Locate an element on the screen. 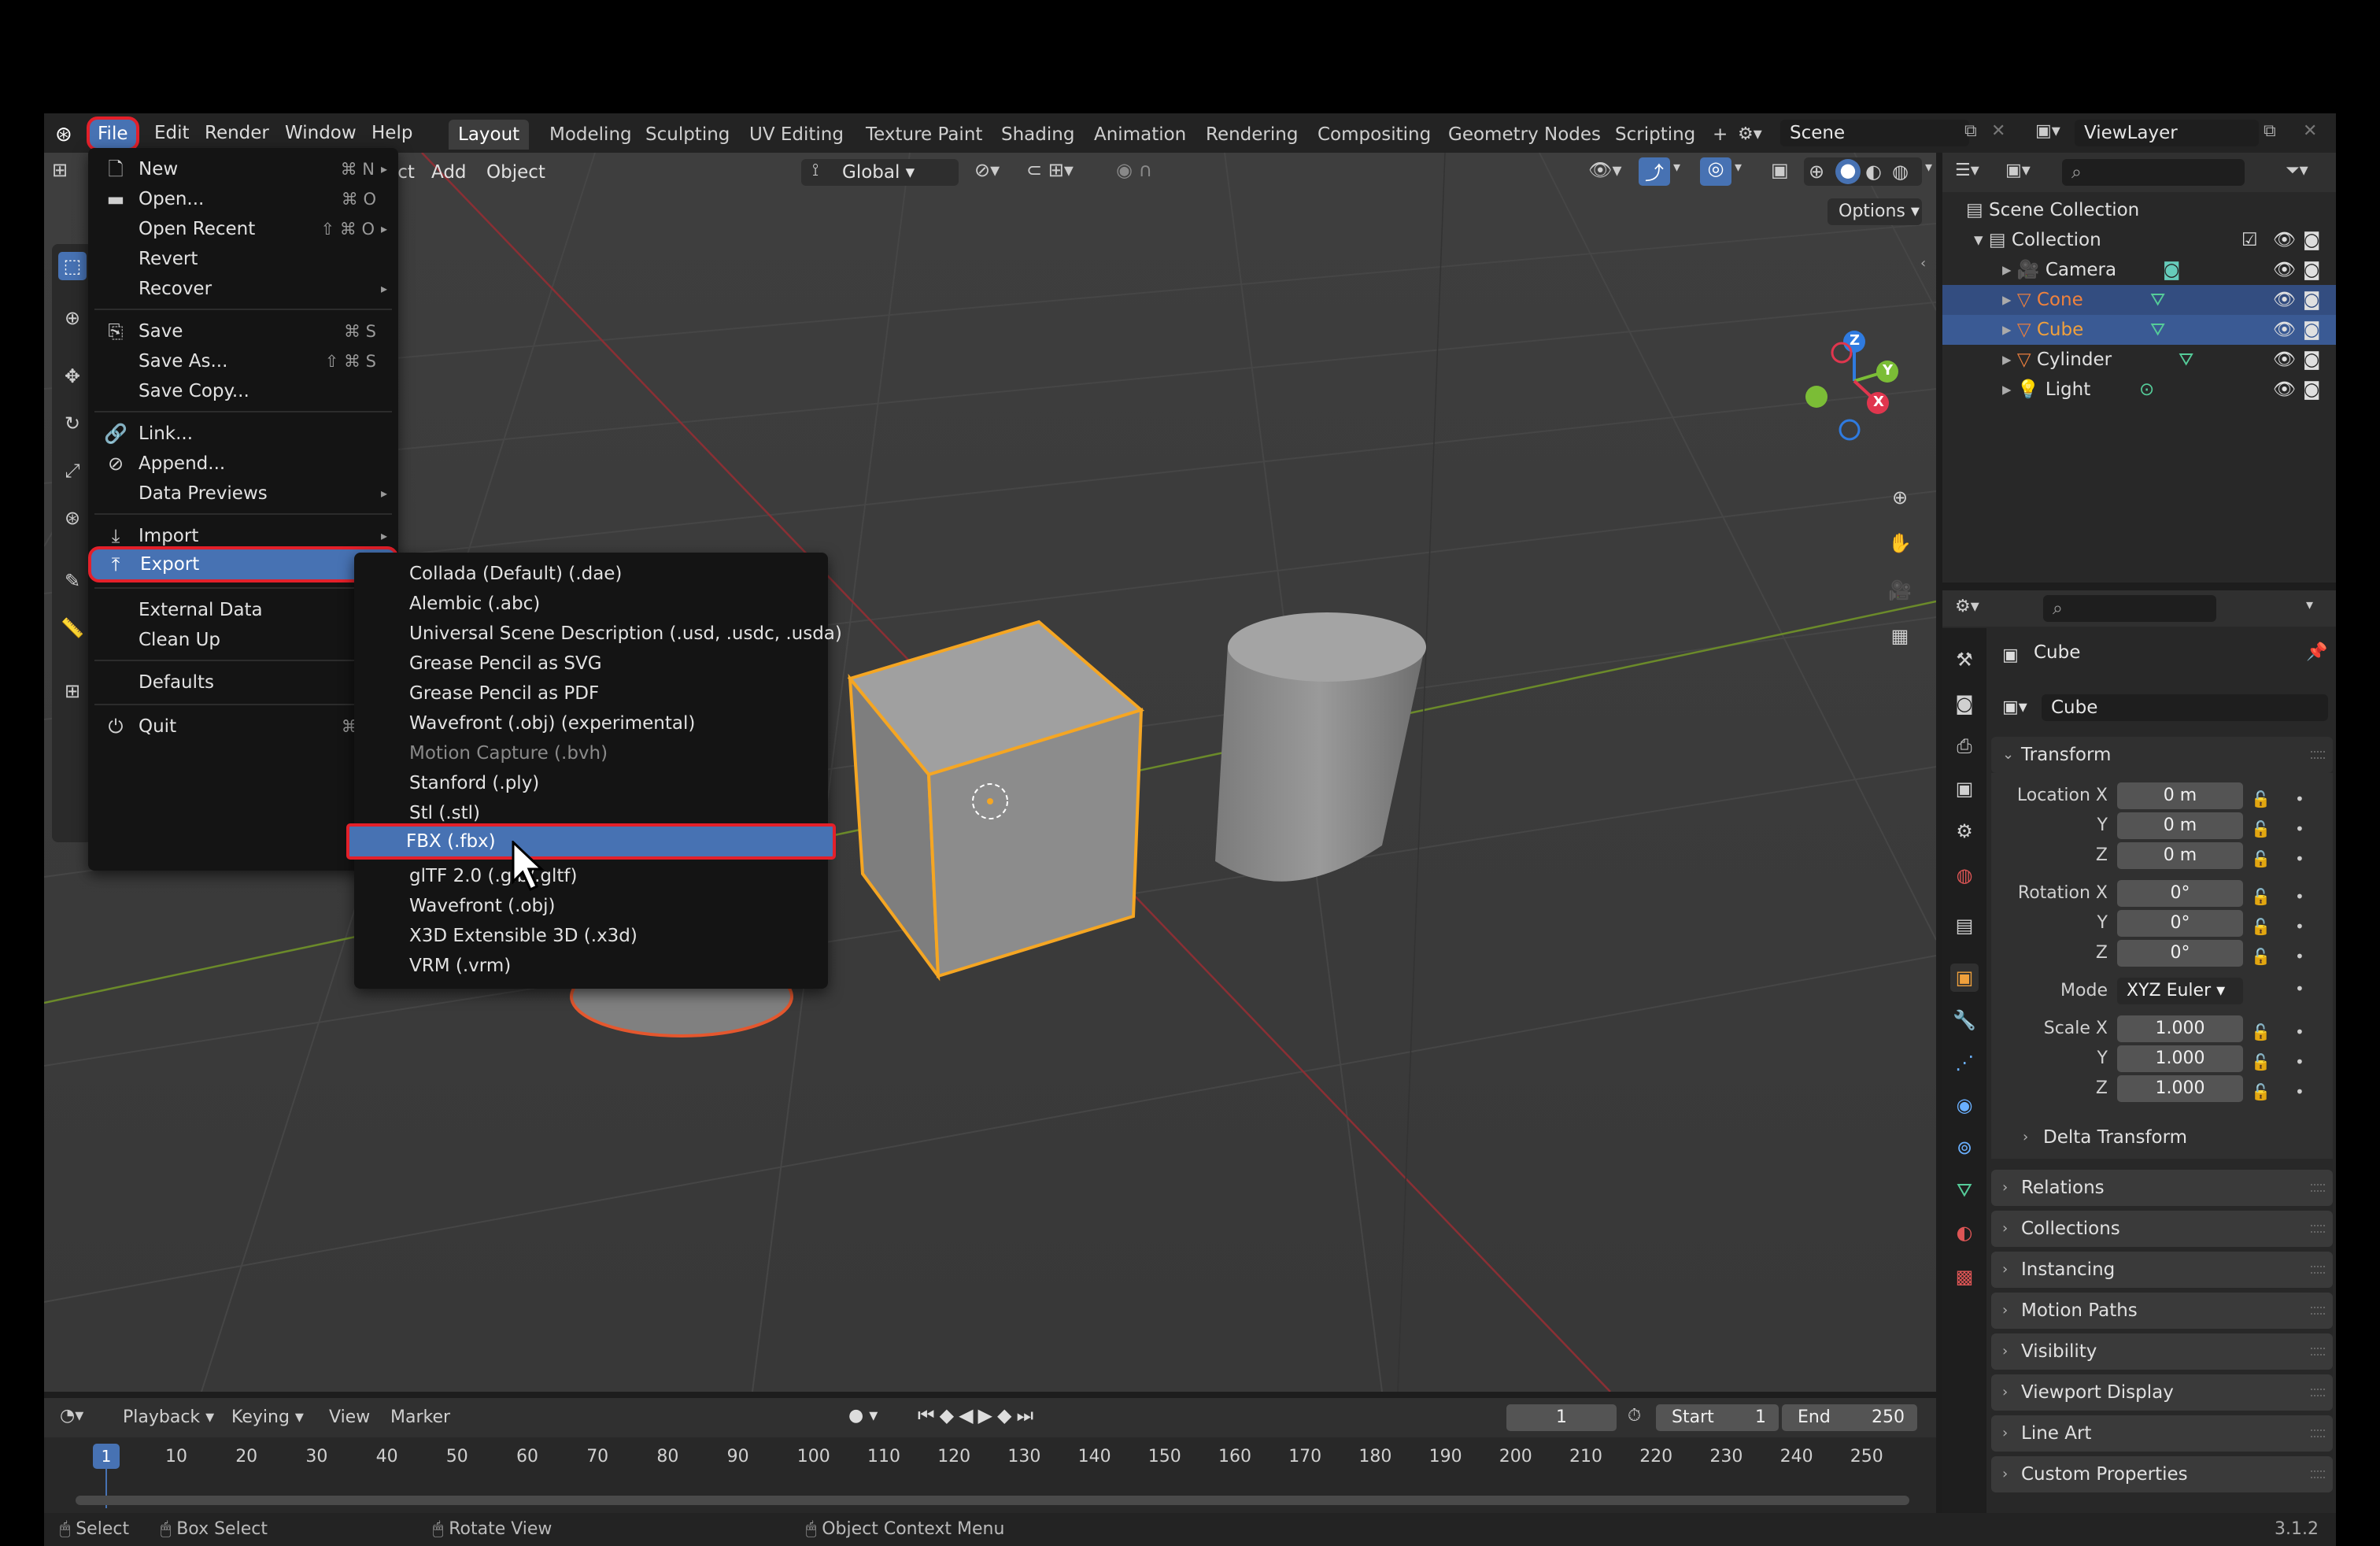  delta-transform-subsection: › Delta Transform is located at coordinates (2162, 1137).